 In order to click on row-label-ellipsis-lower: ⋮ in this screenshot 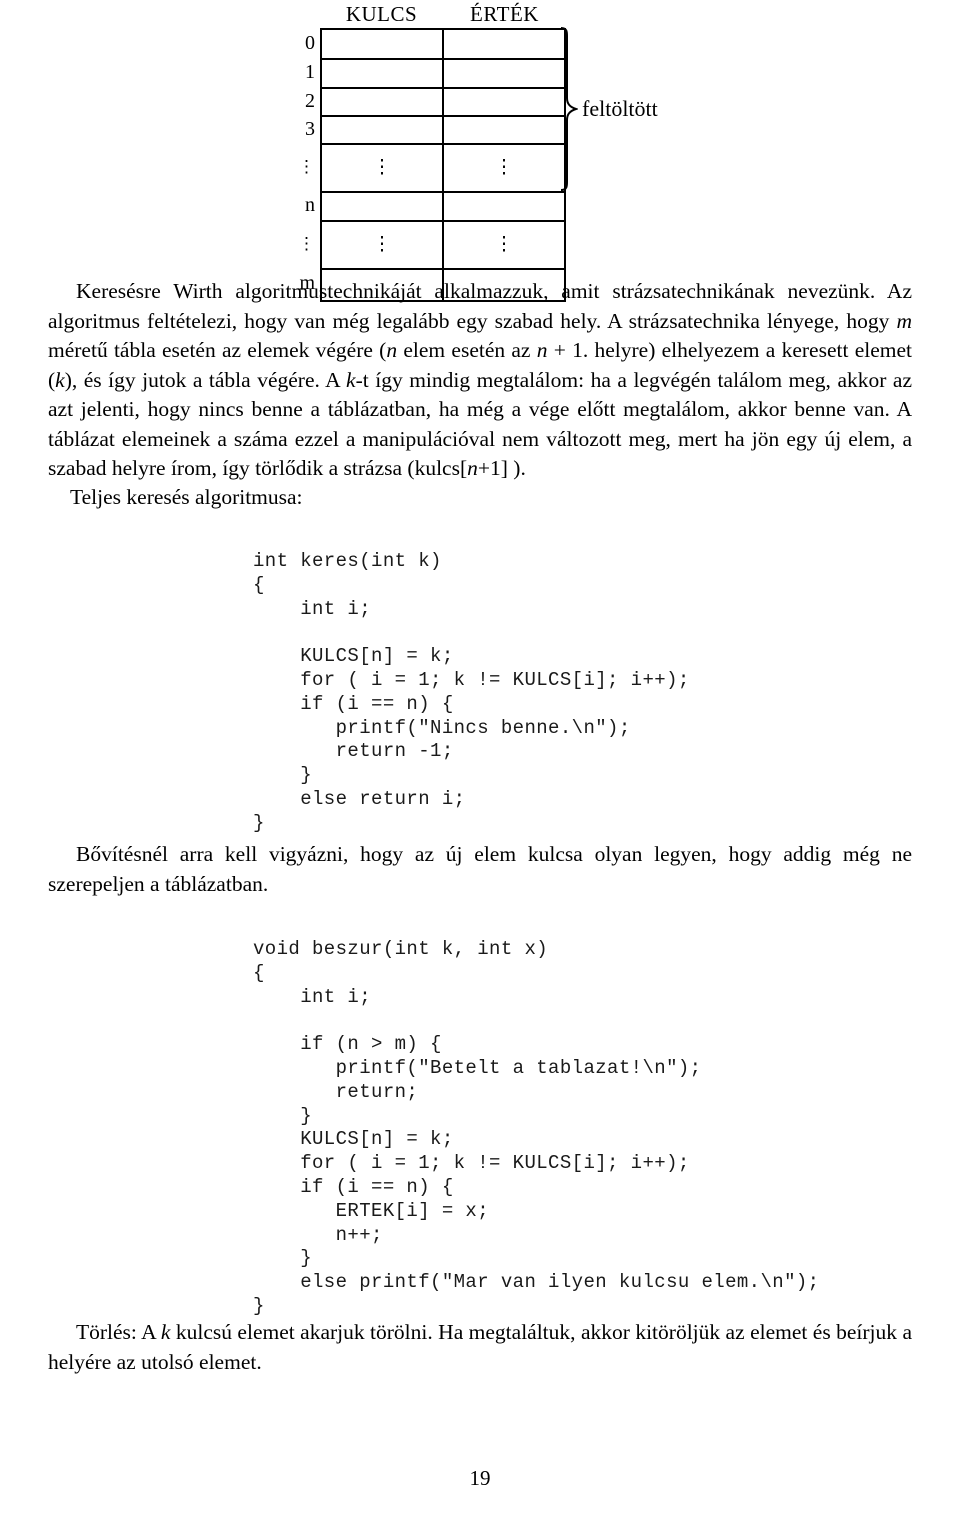, I will do `click(306, 243)`.